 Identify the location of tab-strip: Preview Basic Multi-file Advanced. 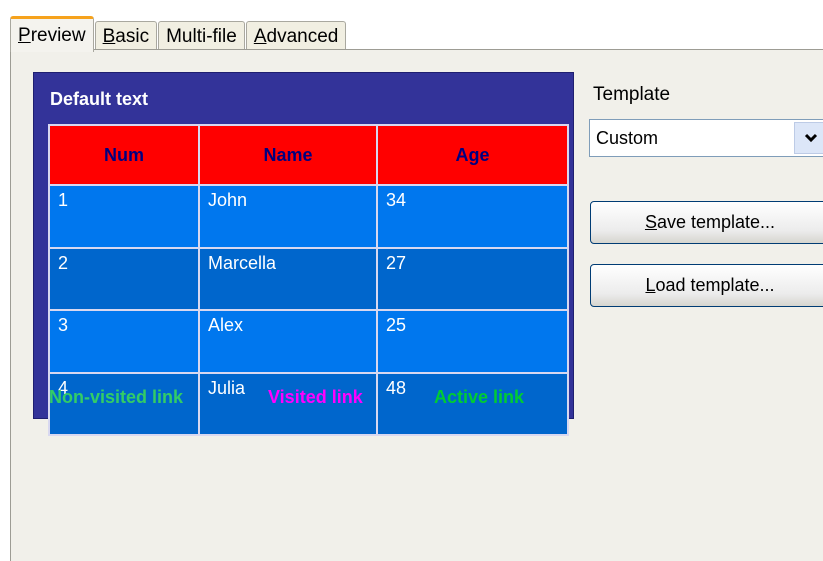
(178, 32).